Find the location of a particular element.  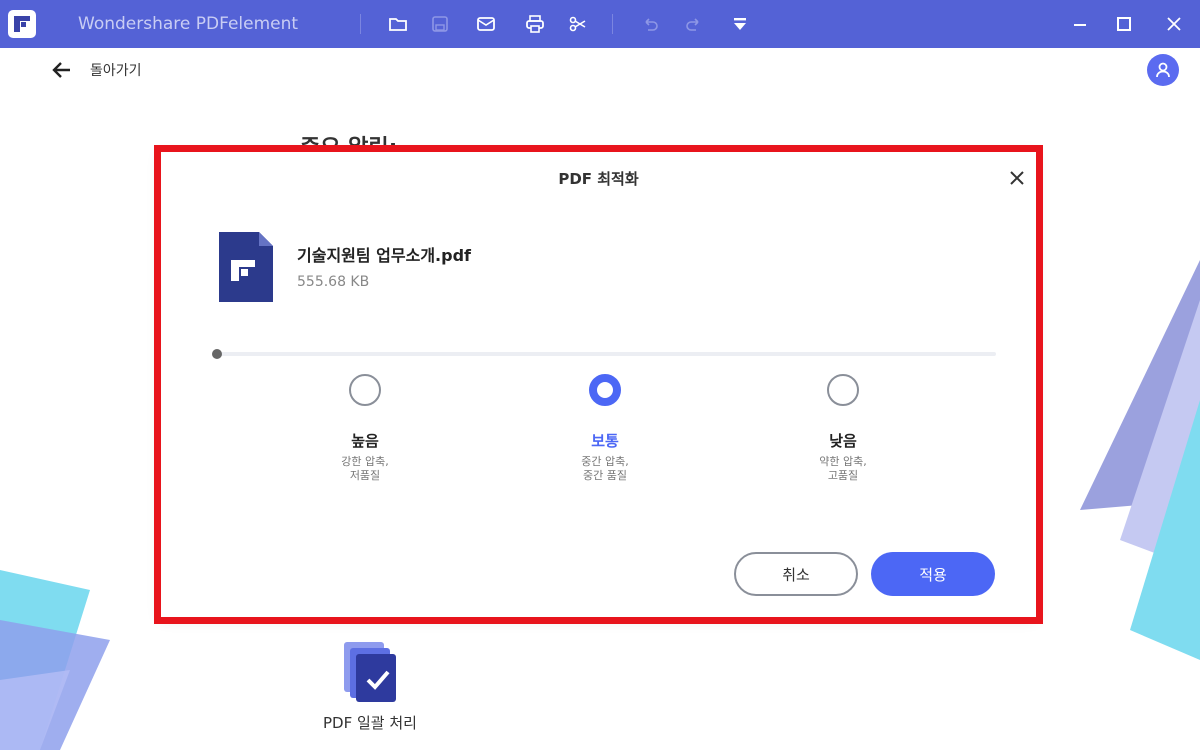

open-folder-icon is located at coordinates (398, 24).